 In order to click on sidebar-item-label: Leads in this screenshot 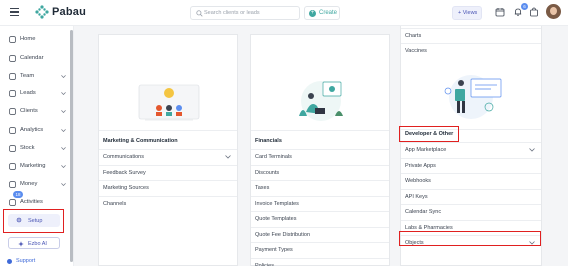, I will do `click(28, 93)`.